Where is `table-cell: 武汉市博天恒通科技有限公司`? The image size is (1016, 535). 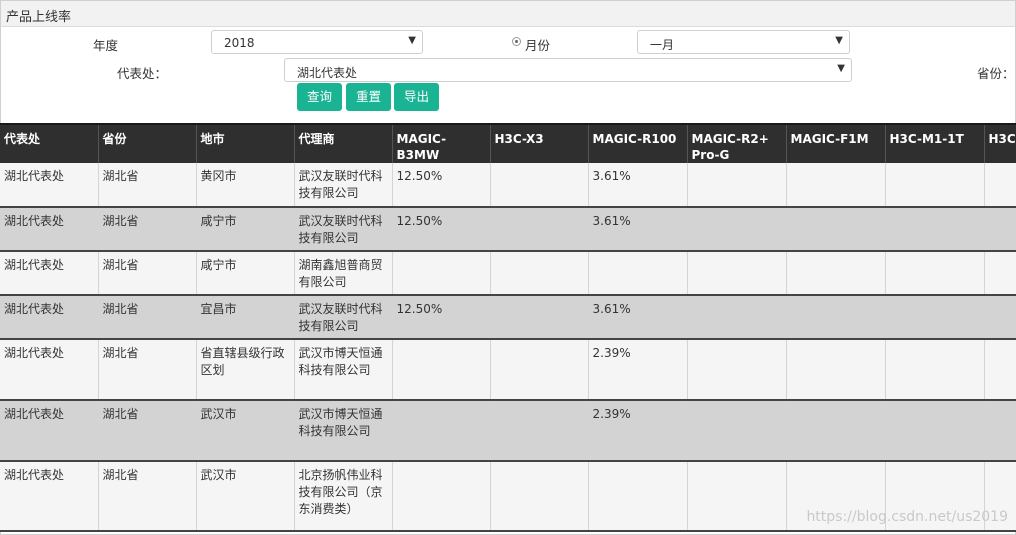
table-cell: 武汉市博天恒通科技有限公司 is located at coordinates (343, 431).